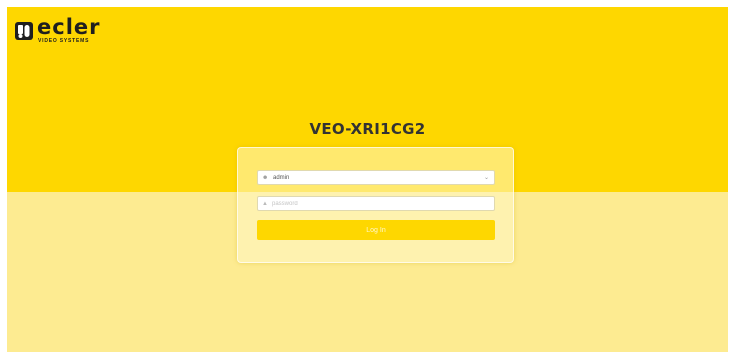 This screenshot has height=352, width=729. What do you see at coordinates (265, 203) in the screenshot?
I see `lock-icon: ▲` at bounding box center [265, 203].